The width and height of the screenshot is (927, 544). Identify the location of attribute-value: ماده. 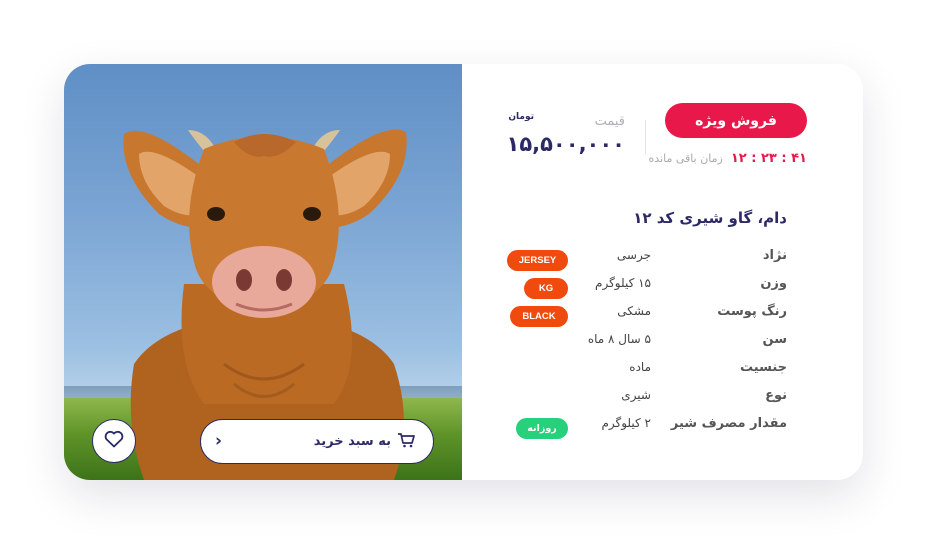
(640, 367).